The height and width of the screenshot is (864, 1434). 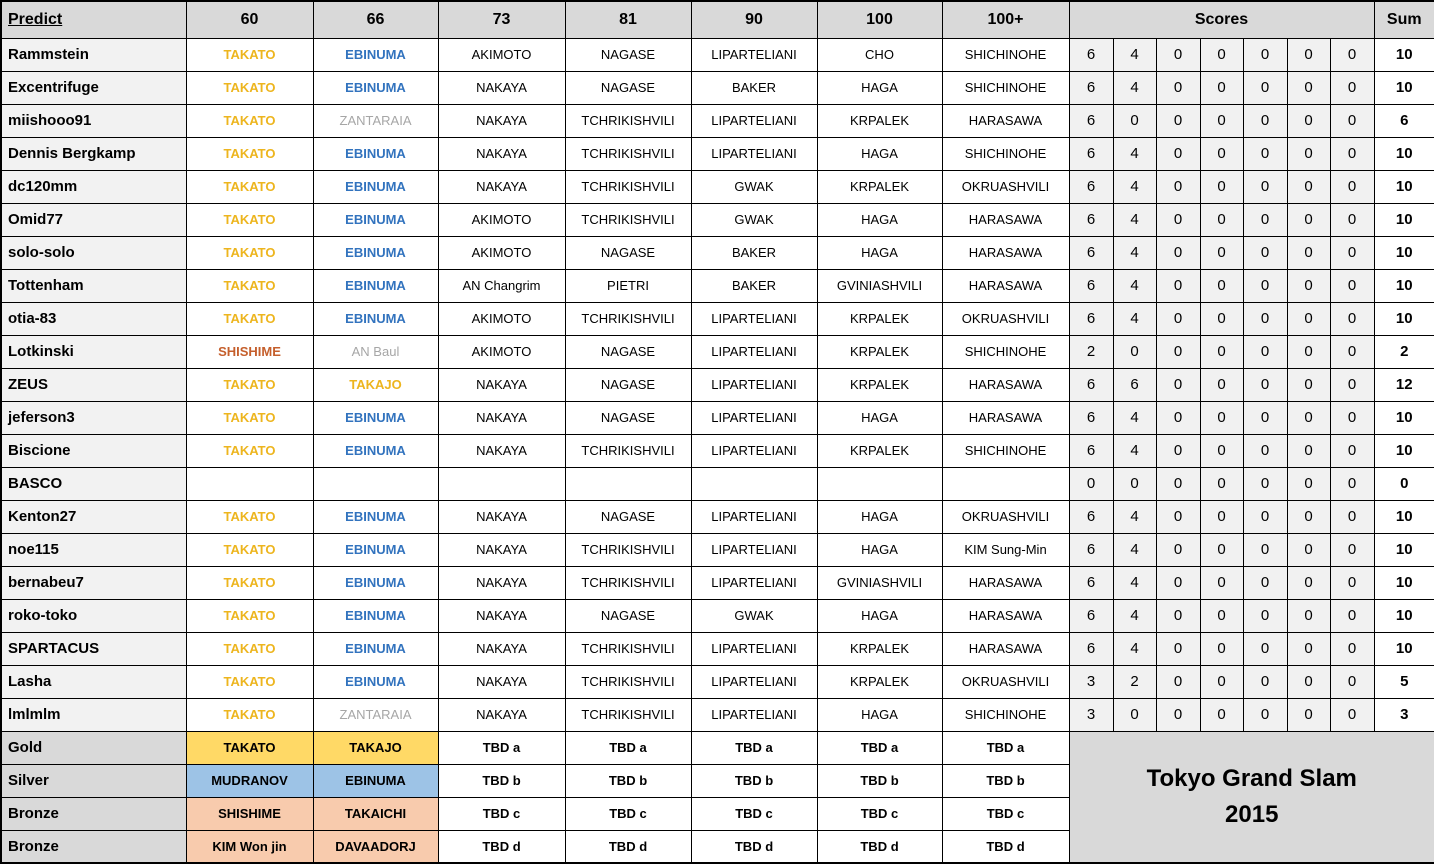 What do you see at coordinates (754, 285) in the screenshot?
I see `prediction-cell: BAKER` at bounding box center [754, 285].